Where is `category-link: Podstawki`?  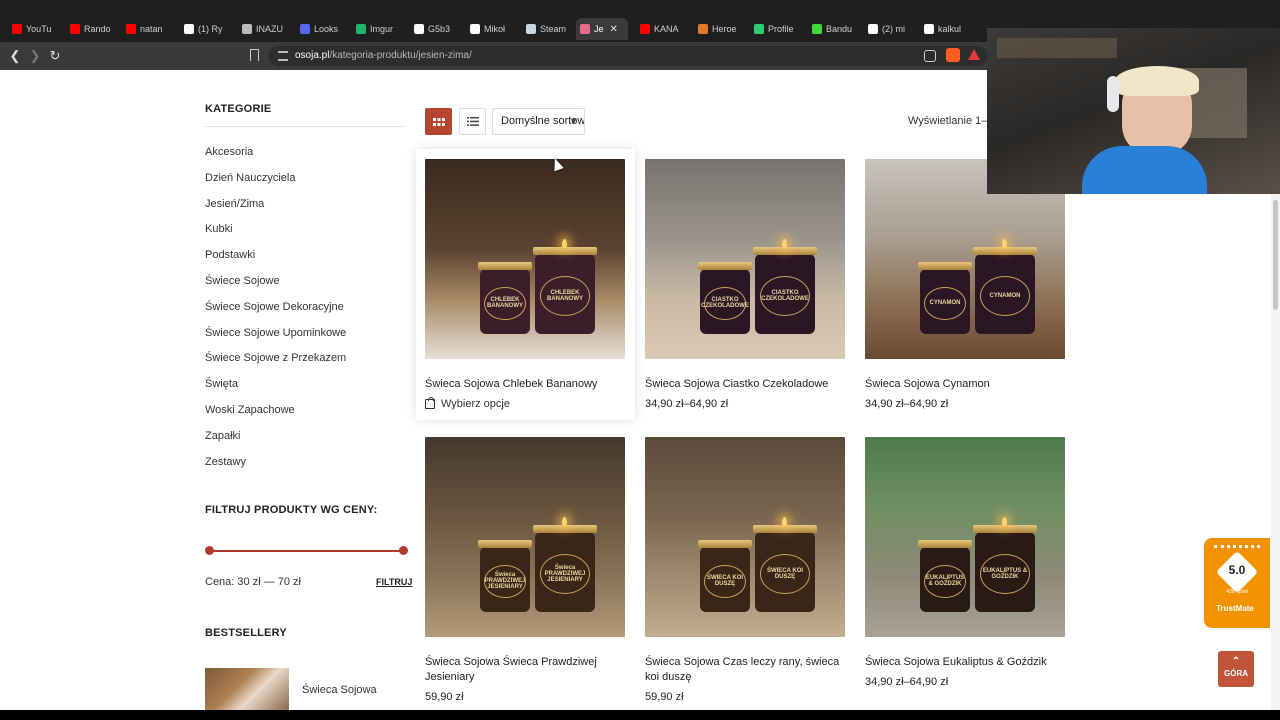 category-link: Podstawki is located at coordinates (305, 256).